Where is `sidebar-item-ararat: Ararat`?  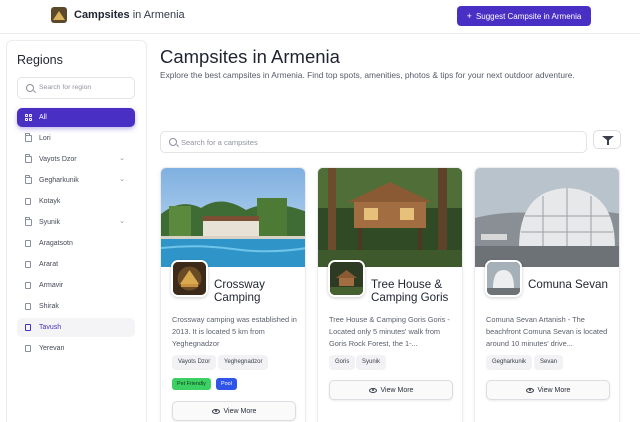 sidebar-item-ararat: Ararat is located at coordinates (76, 264).